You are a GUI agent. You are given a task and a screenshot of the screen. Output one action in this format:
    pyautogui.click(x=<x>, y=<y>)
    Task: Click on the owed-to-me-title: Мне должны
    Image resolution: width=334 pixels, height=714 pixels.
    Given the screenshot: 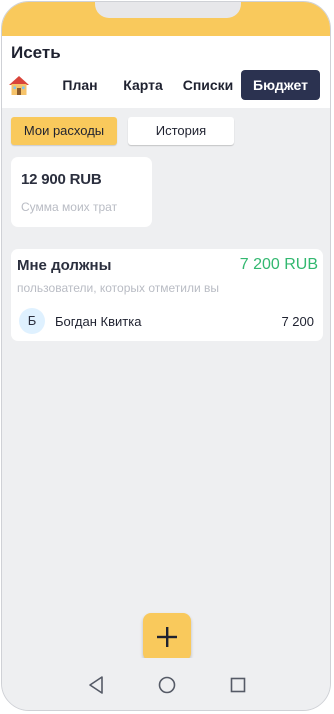 What is the action you would take?
    pyautogui.click(x=64, y=265)
    